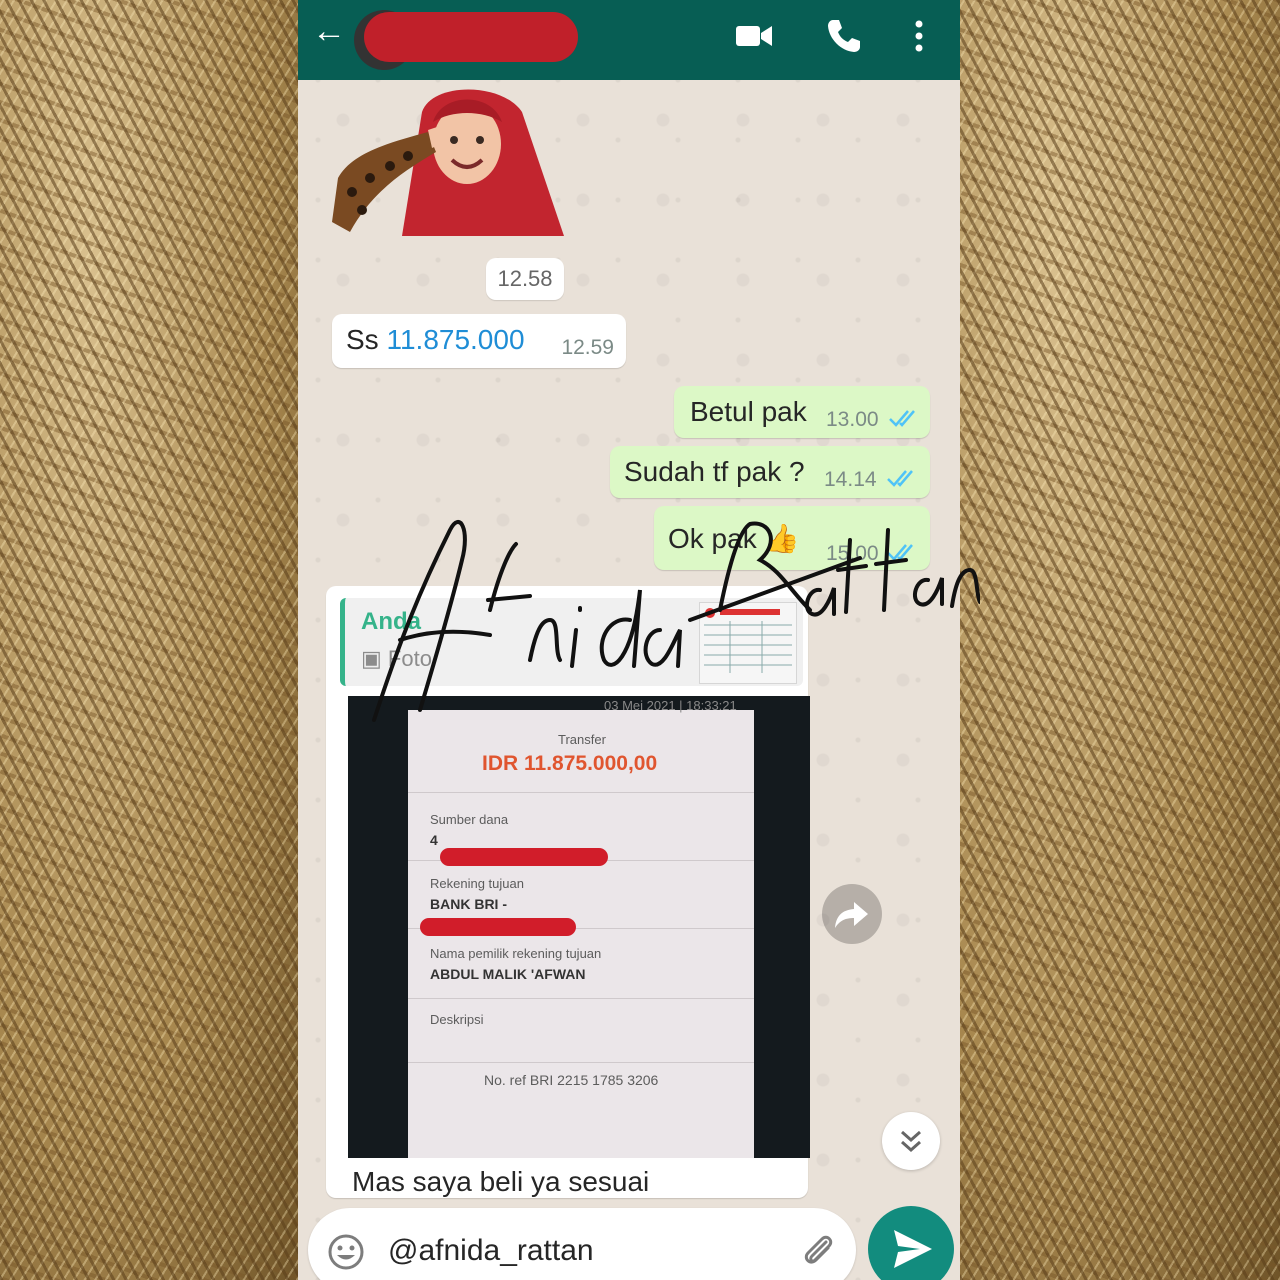  What do you see at coordinates (571, 1080) in the screenshot?
I see `reference-number: No. ref BRI 2215 1785 3206` at bounding box center [571, 1080].